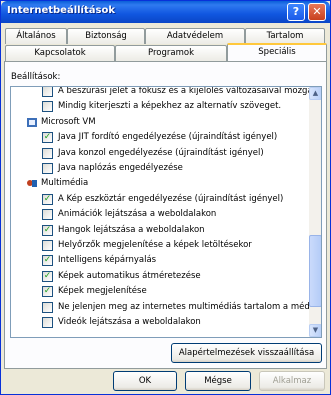  Describe the element at coordinates (36, 36) in the screenshot. I see `tab-altalanos: Általános` at that location.